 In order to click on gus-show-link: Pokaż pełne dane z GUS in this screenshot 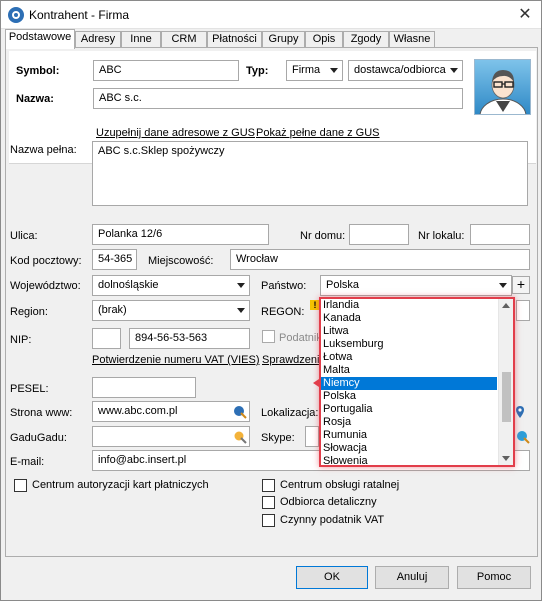, I will do `click(318, 133)`.